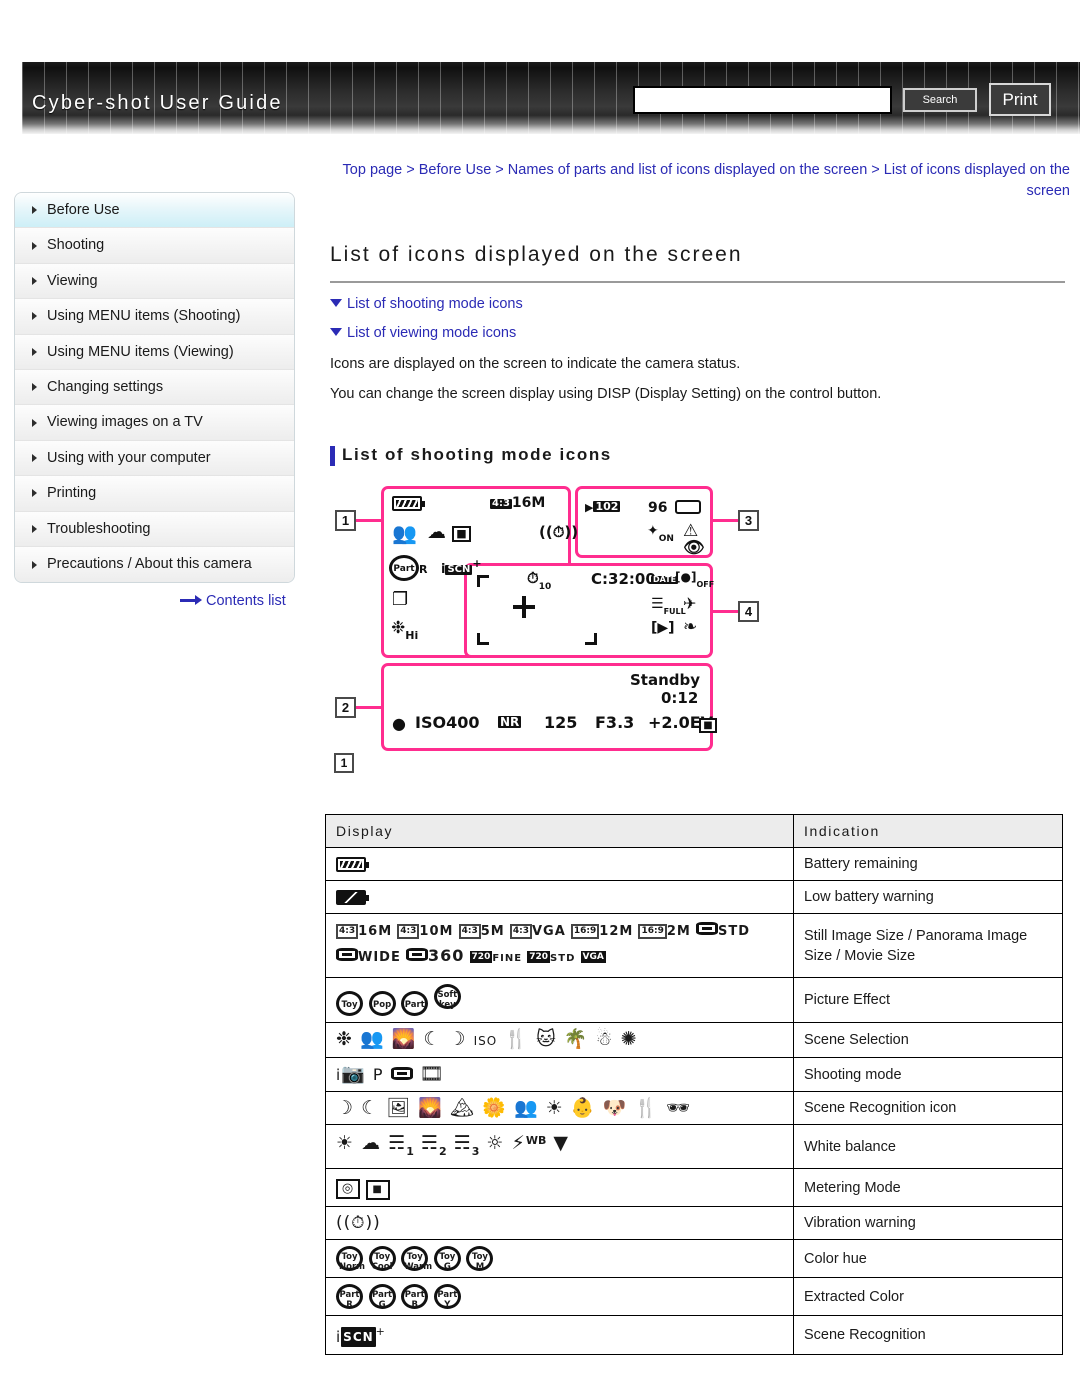  I want to click on sidebar-item-changing-settings: Changing settings, so click(154, 387).